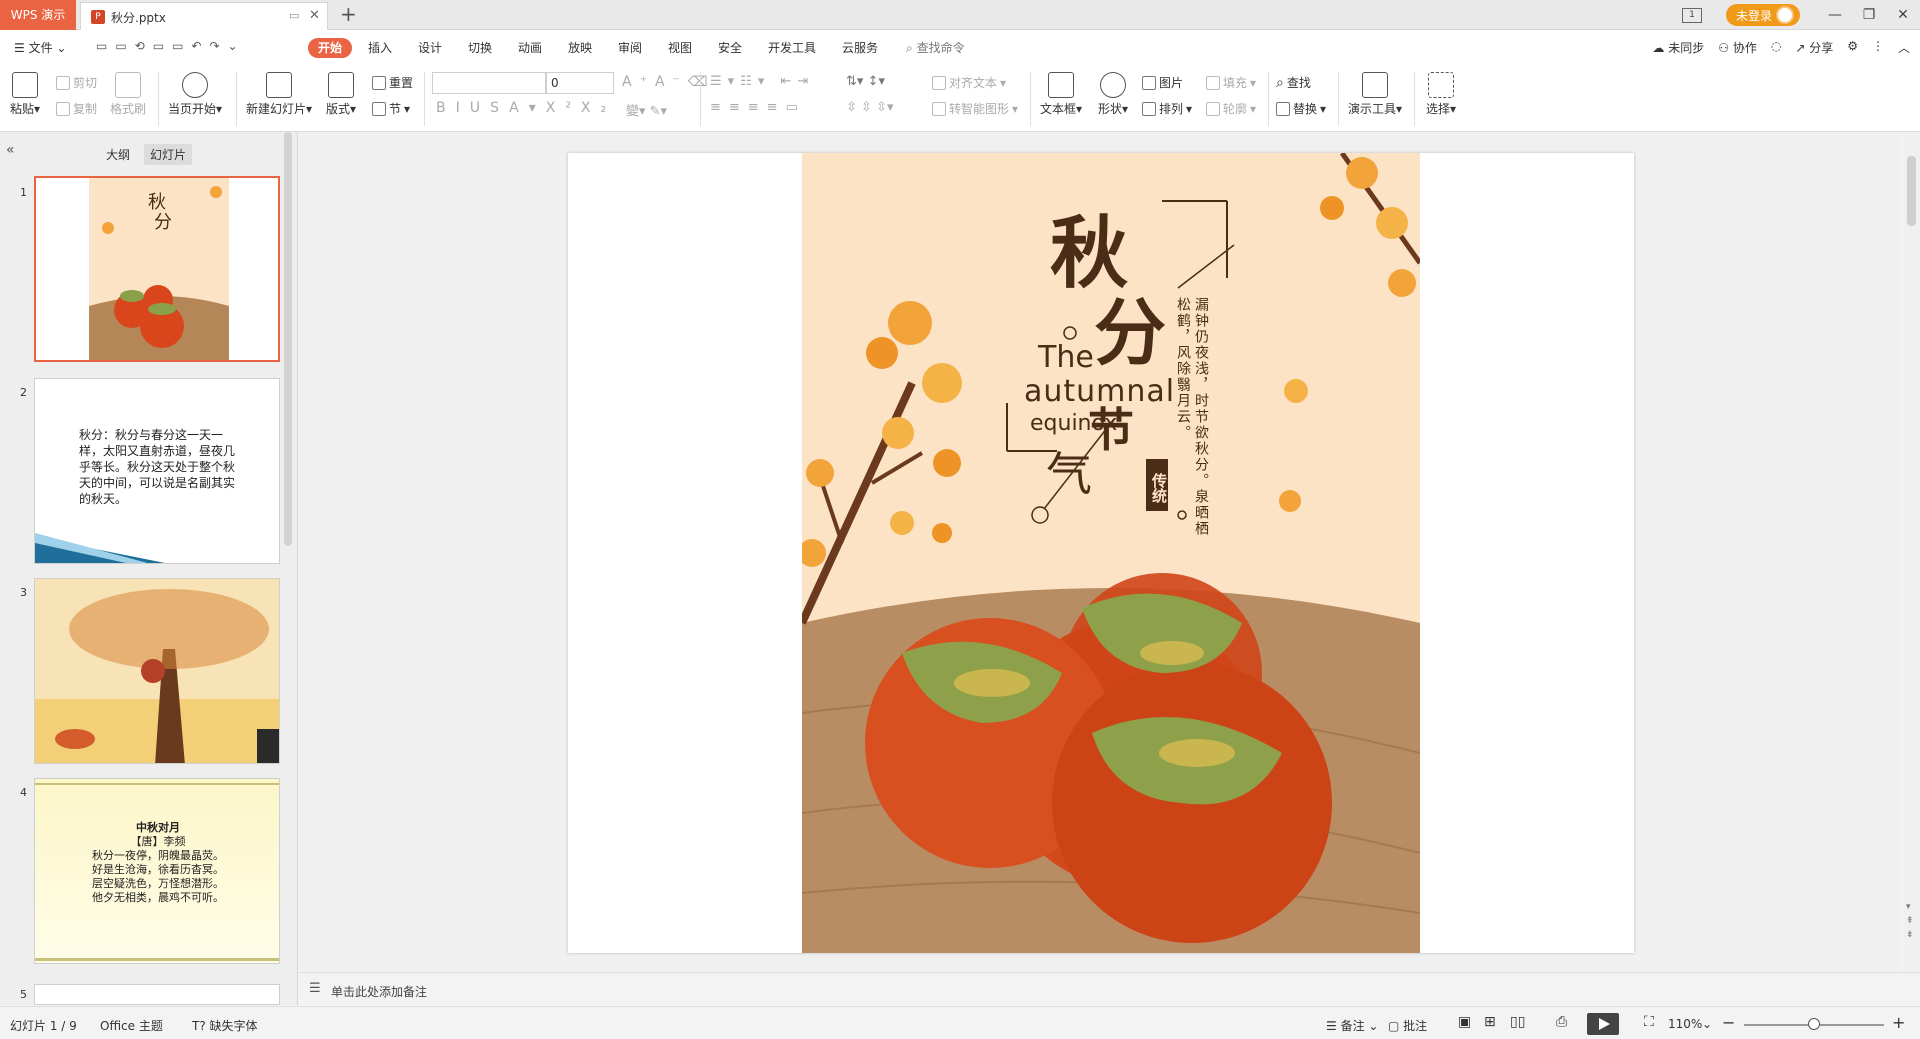 Image resolution: width=1920 pixels, height=1039 pixels. What do you see at coordinates (168, 154) in the screenshot?
I see `tab-slides: 幻灯片` at bounding box center [168, 154].